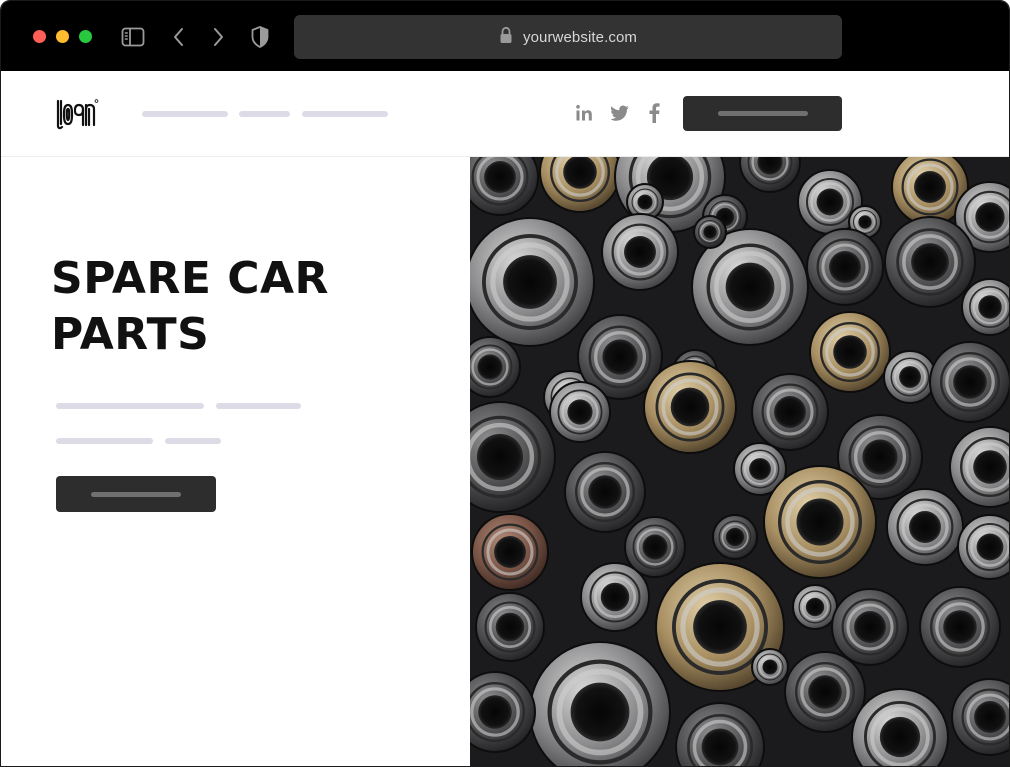 This screenshot has height=767, width=1010. I want to click on hero-title-line-2: PARTS, so click(130, 334).